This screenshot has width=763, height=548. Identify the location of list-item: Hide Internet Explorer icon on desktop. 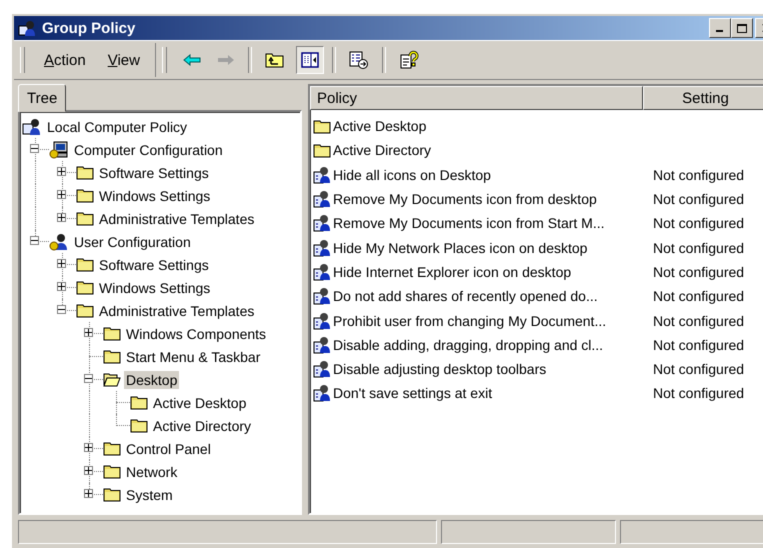
(452, 272).